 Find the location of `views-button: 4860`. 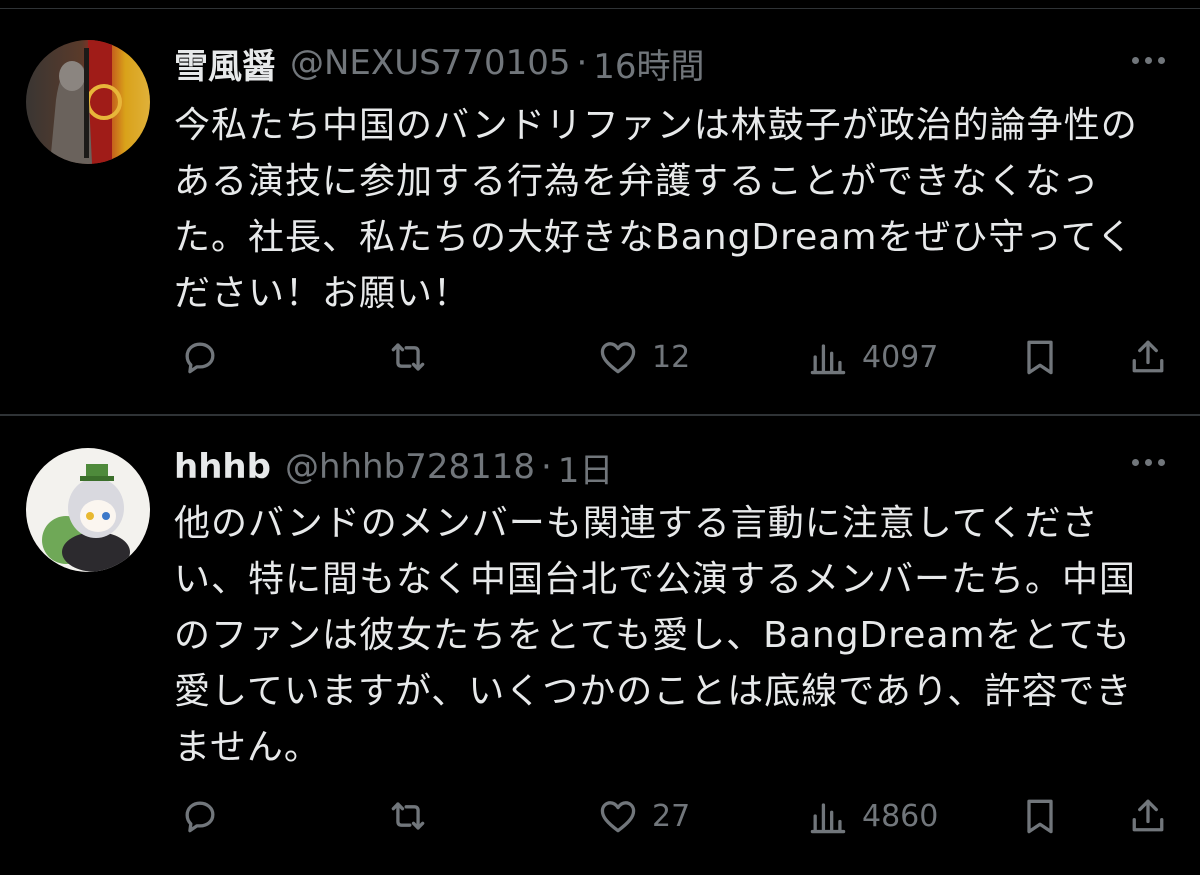

views-button: 4860 is located at coordinates (872, 816).